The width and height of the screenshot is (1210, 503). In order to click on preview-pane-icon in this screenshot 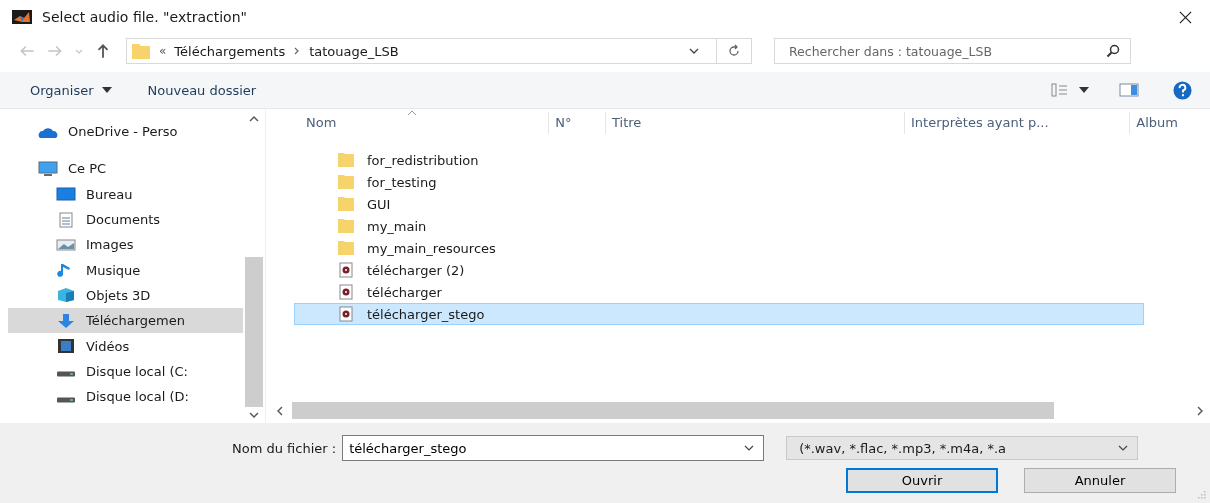, I will do `click(1129, 90)`.